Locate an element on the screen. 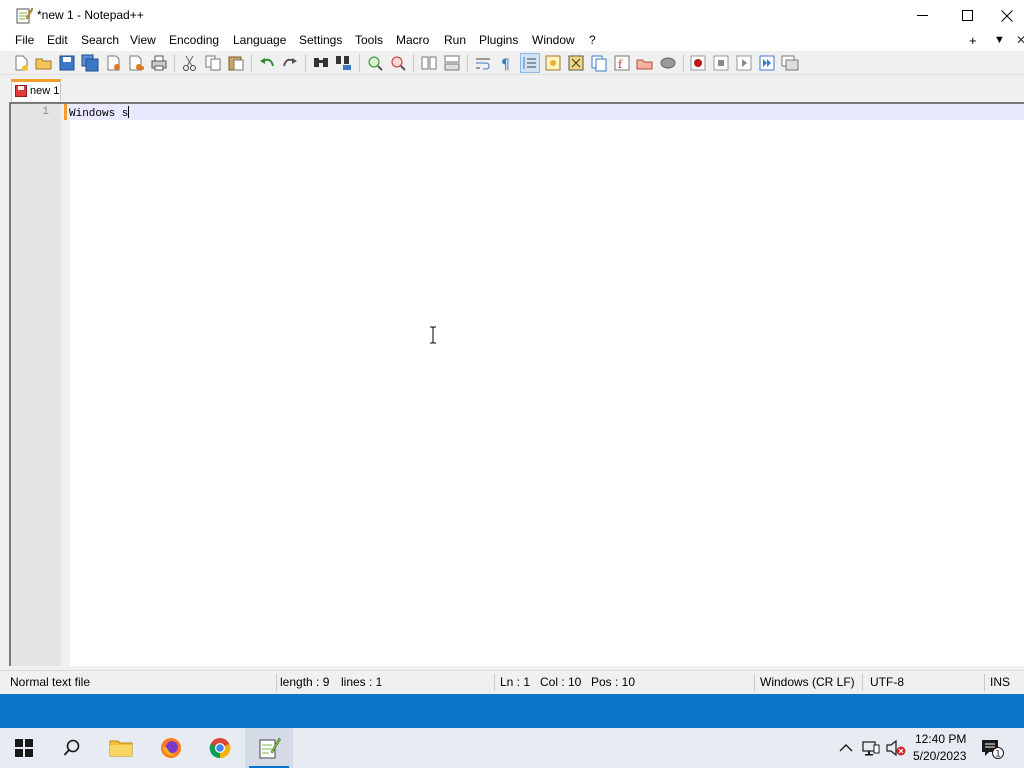 This screenshot has height=768, width=1024. menu-macro: Macro is located at coordinates (412, 40).